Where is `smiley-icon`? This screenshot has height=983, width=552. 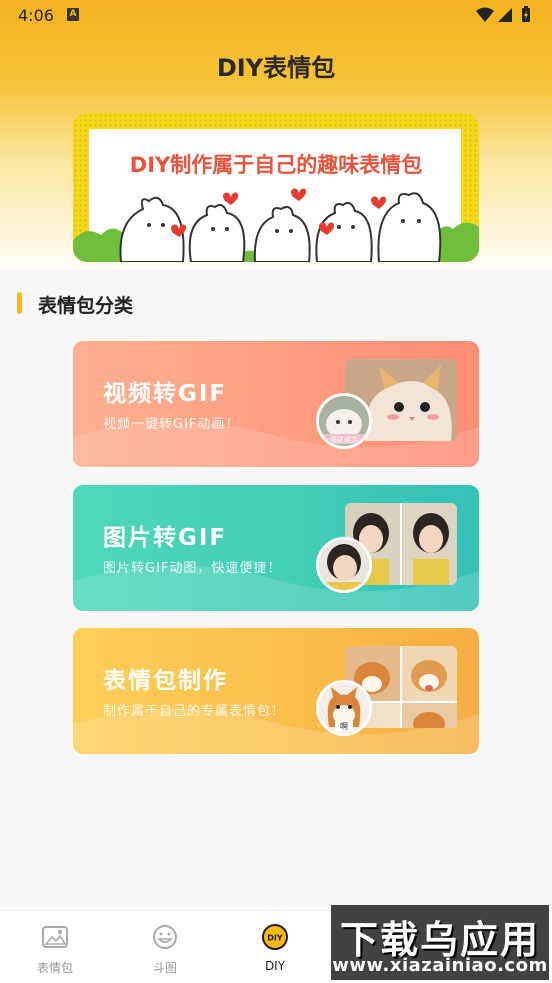 smiley-icon is located at coordinates (165, 937).